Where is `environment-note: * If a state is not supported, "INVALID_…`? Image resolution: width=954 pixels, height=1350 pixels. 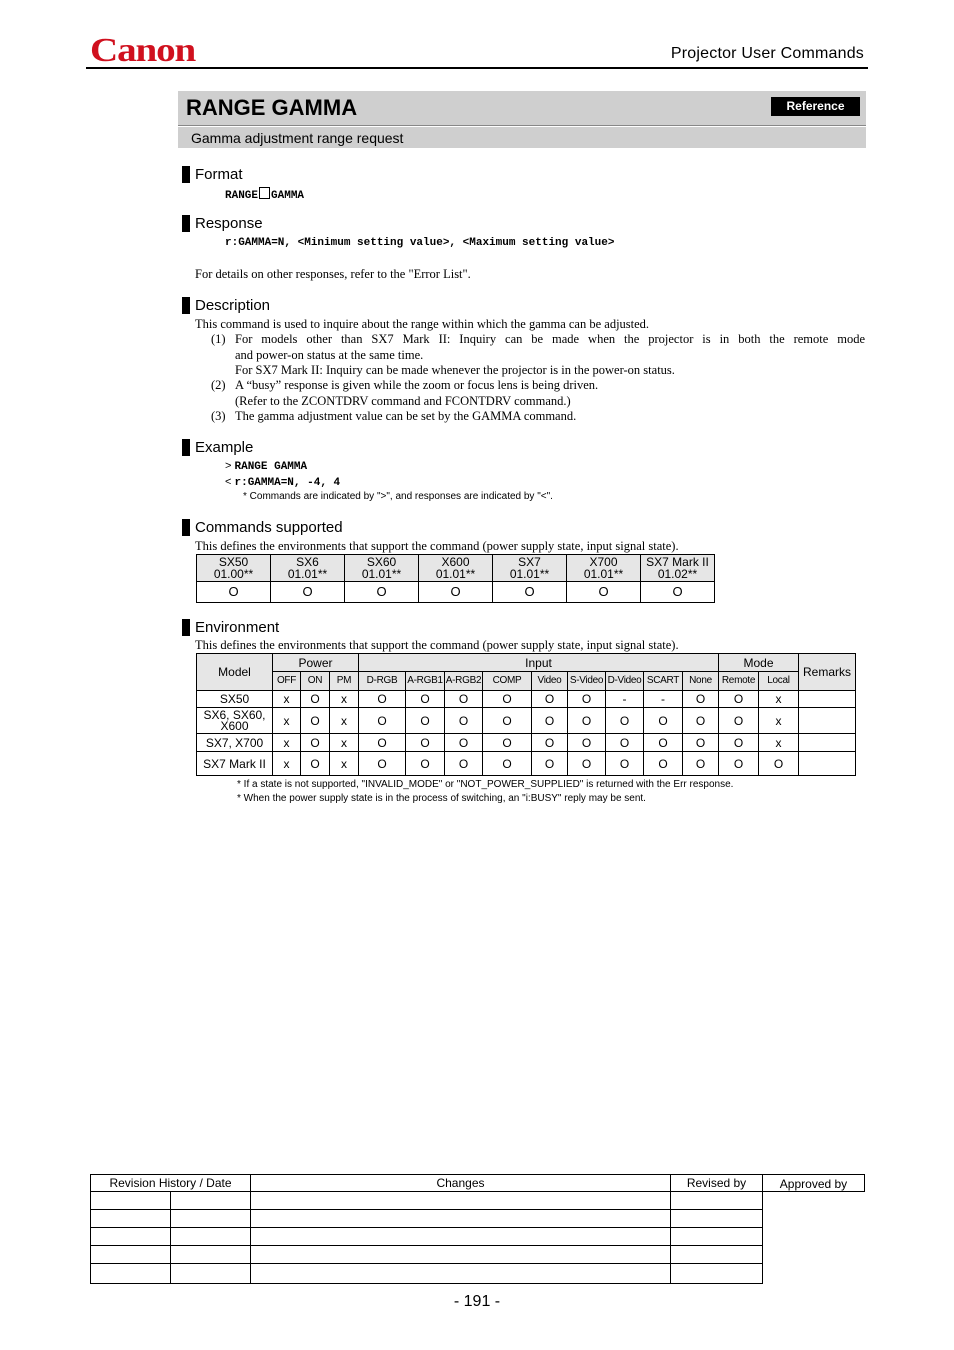
environment-note: * If a state is not supported, "INVALID_… is located at coordinates (485, 784).